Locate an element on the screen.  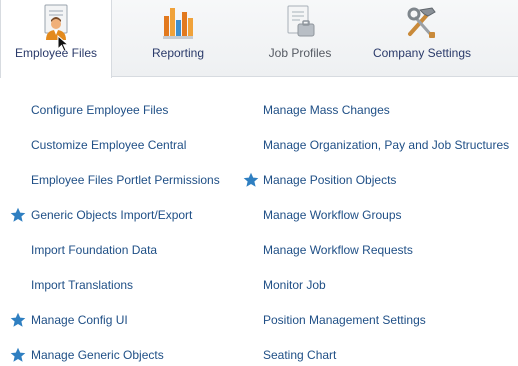
link-manage-generic-objects: Manage Generic Objects is located at coordinates (127, 355).